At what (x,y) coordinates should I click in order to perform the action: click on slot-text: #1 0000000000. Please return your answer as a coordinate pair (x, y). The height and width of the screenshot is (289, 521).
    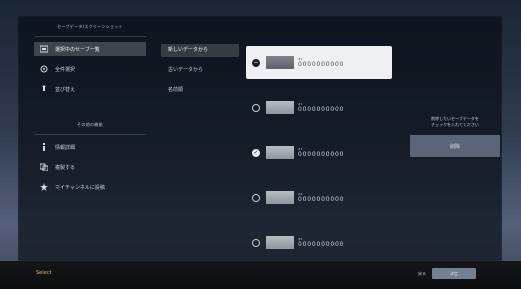
    Looking at the image, I should click on (321, 62).